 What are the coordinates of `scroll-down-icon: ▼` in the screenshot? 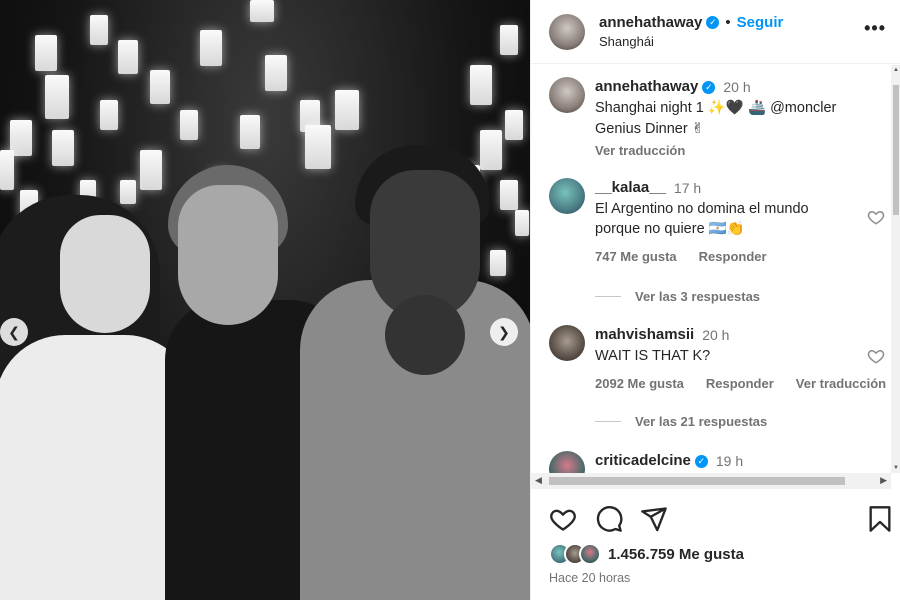 It's located at (895, 468).